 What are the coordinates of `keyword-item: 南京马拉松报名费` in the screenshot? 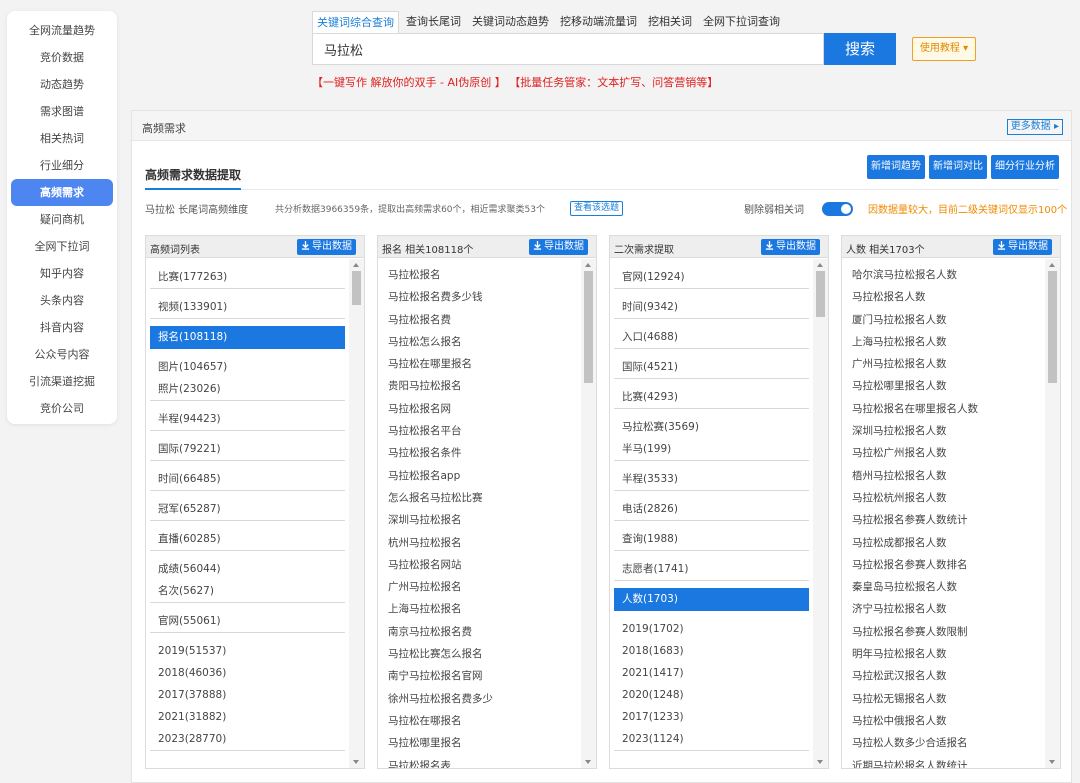 It's located at (479, 632).